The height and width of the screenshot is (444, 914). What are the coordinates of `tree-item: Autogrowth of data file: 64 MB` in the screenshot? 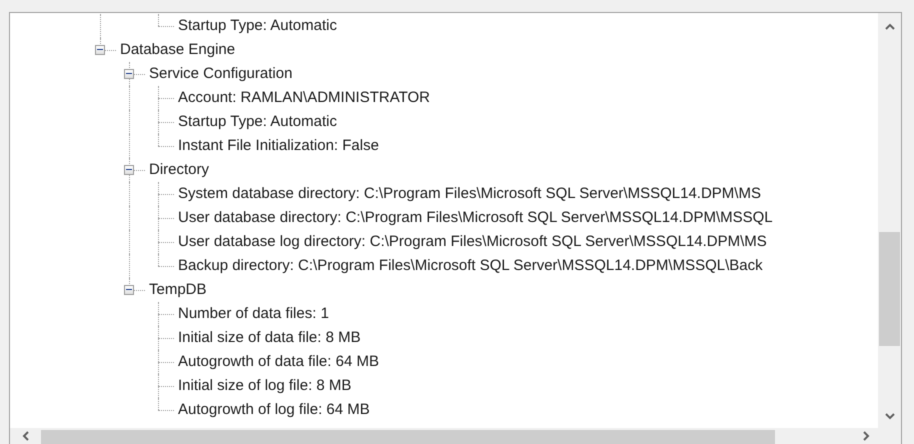 It's located at (277, 362).